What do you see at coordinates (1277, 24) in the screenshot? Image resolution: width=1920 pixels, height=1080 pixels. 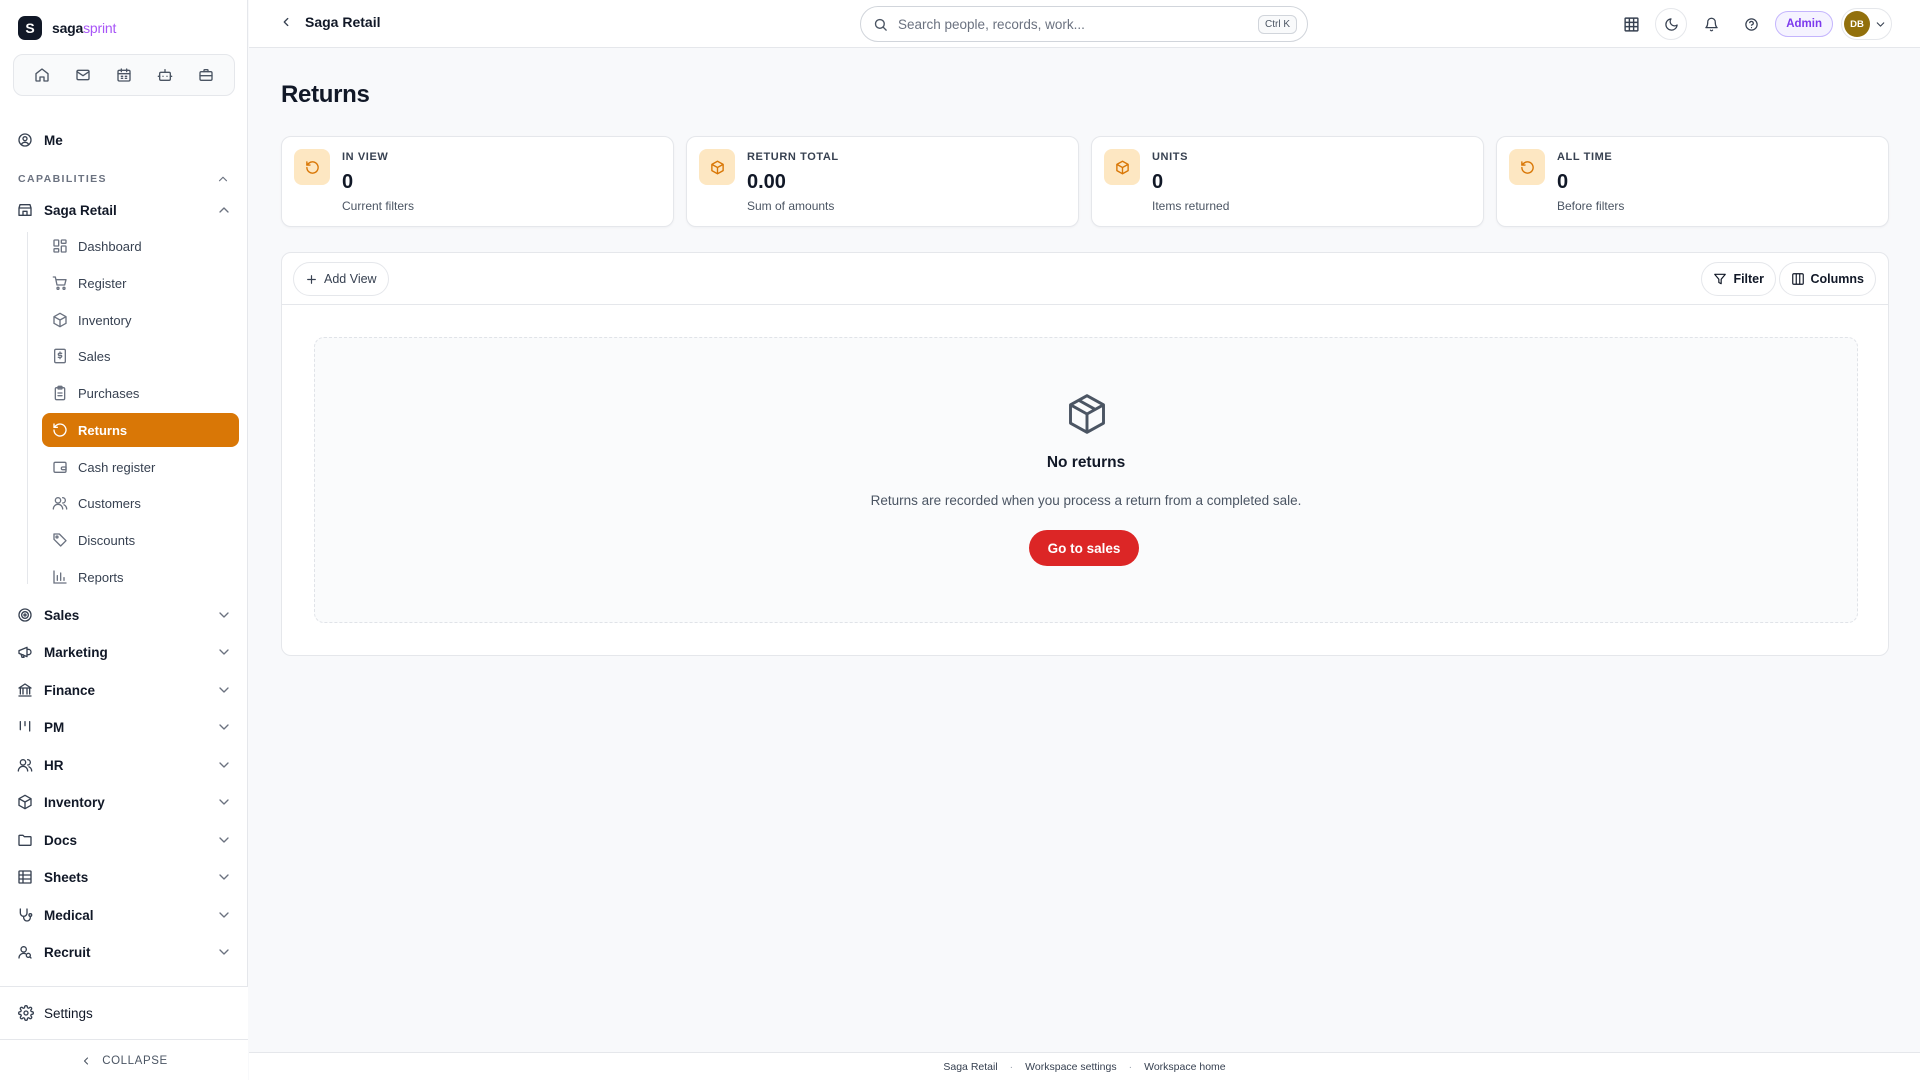 I see `search-shortcut-badge: Ctrl K` at bounding box center [1277, 24].